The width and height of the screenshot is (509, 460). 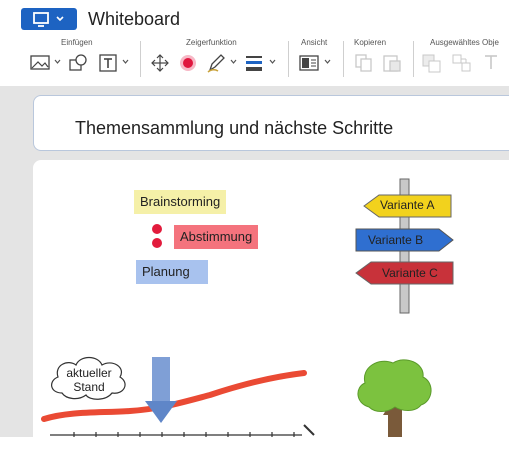 I want to click on note-bullets, so click(x=157, y=236).